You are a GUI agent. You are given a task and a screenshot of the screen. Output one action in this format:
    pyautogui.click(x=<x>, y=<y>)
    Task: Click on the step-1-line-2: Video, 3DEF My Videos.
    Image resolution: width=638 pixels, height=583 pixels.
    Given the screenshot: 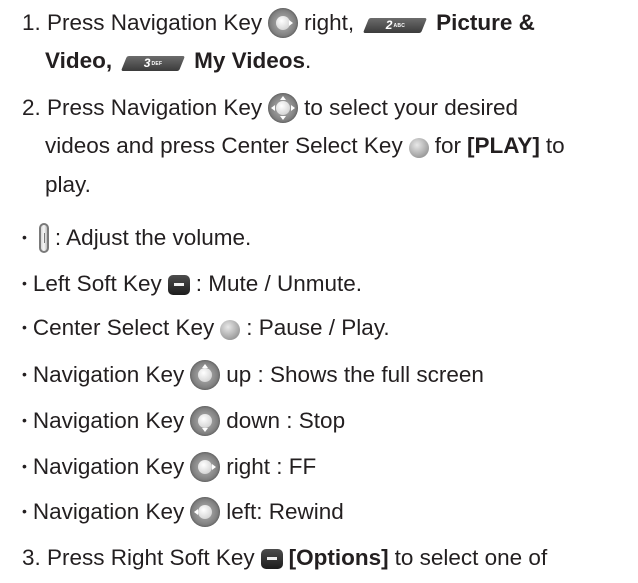 What is the action you would take?
    pyautogui.click(x=337, y=61)
    